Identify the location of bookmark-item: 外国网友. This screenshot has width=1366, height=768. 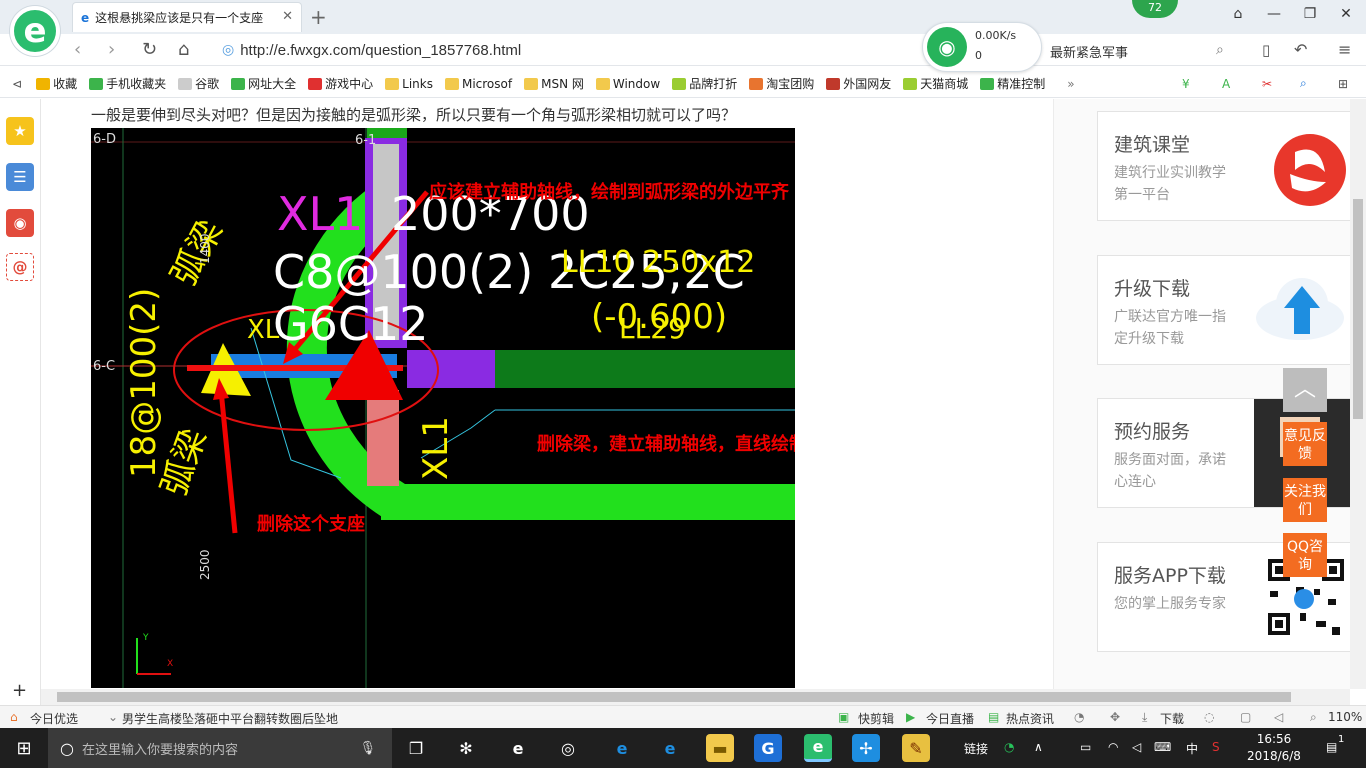
(858, 83).